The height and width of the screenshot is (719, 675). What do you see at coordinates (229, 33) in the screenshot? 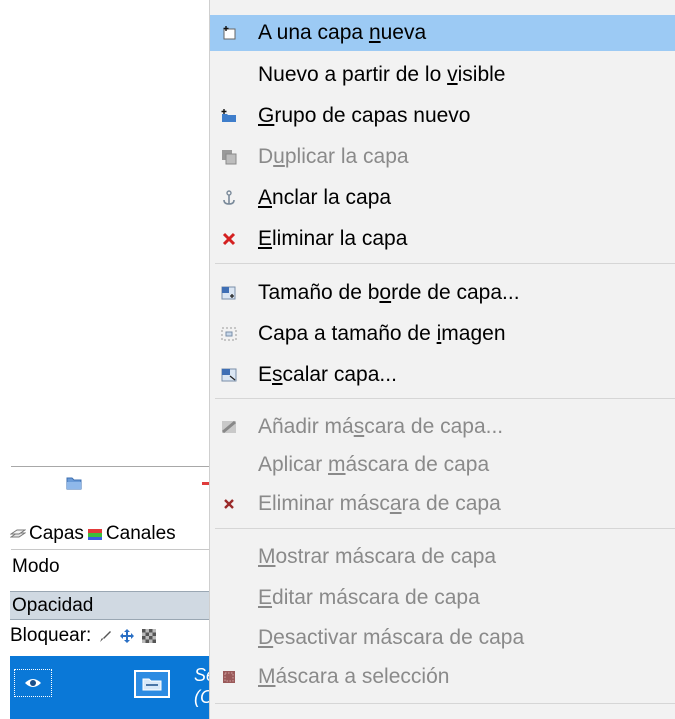
I see `new-layer-icon` at bounding box center [229, 33].